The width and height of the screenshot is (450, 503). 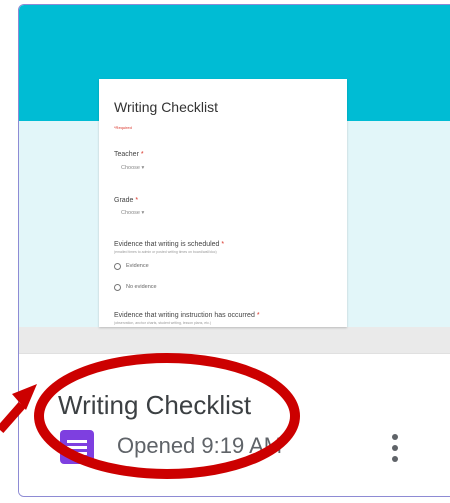 I want to click on opened-timestamp: Opened 9:19 AM, so click(x=200, y=445).